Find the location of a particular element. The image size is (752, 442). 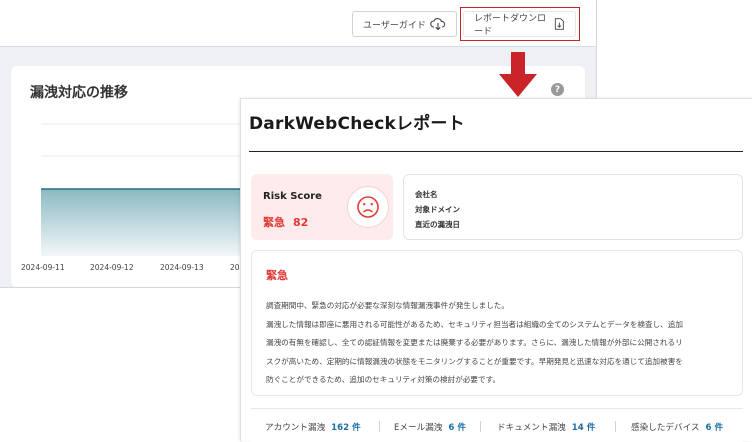

trend-card-title: 漏洩対応の推移 is located at coordinates (79, 93).